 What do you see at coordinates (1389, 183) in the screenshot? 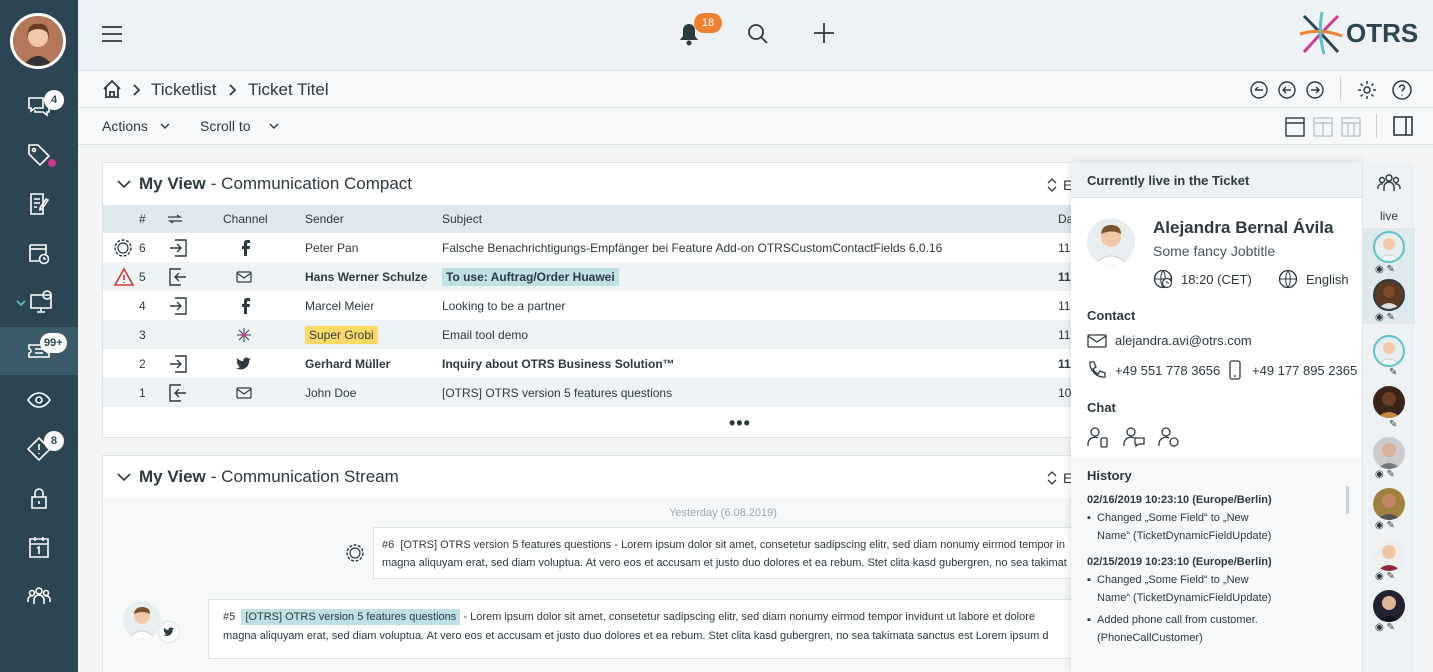
I see `team-icon` at bounding box center [1389, 183].